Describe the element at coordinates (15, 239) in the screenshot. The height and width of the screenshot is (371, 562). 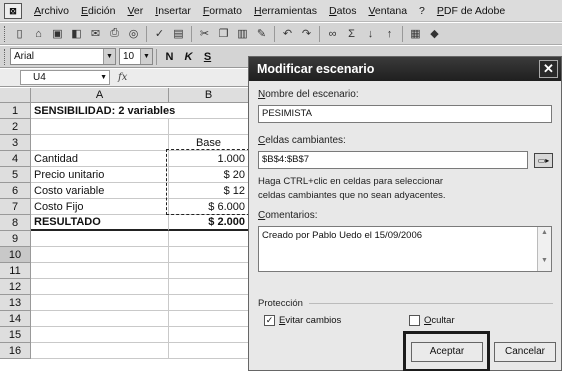
I see `row-header: 9` at that location.